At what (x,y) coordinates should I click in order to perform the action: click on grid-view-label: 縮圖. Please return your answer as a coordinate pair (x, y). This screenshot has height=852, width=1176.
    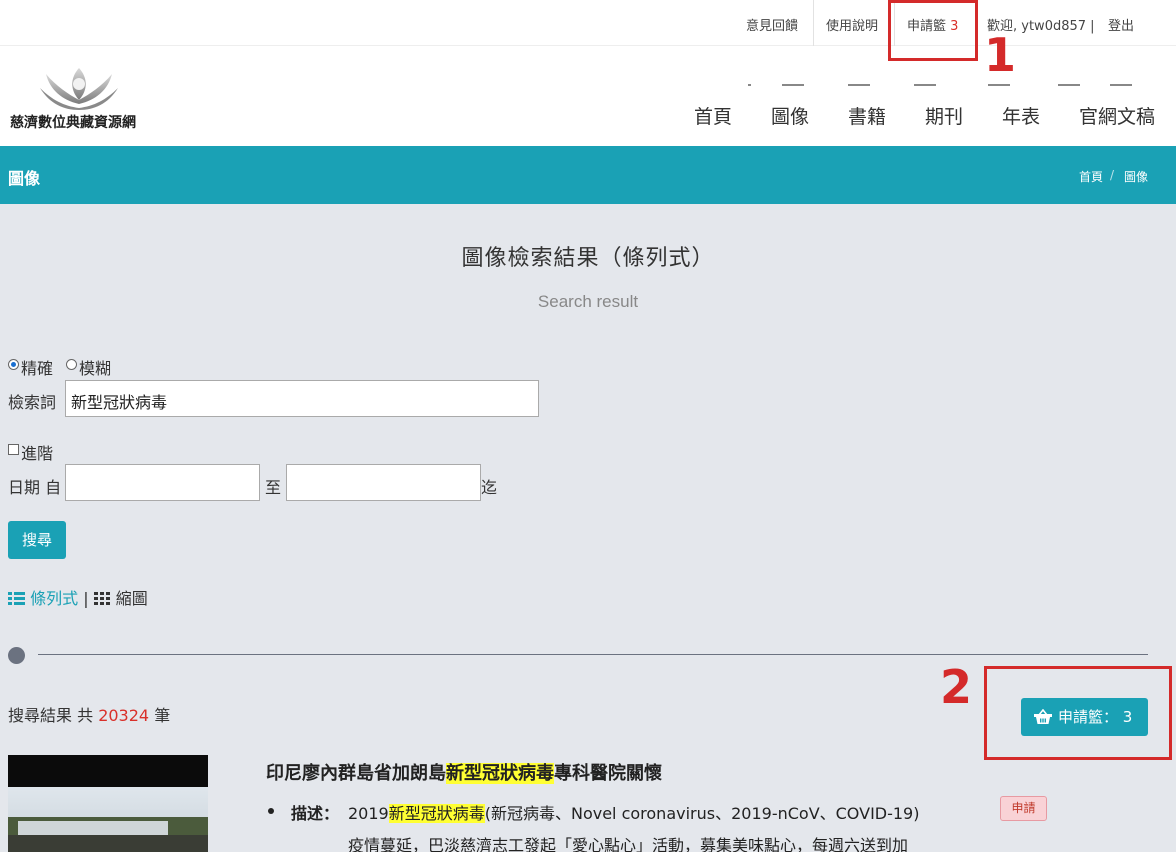
    Looking at the image, I should click on (131, 598).